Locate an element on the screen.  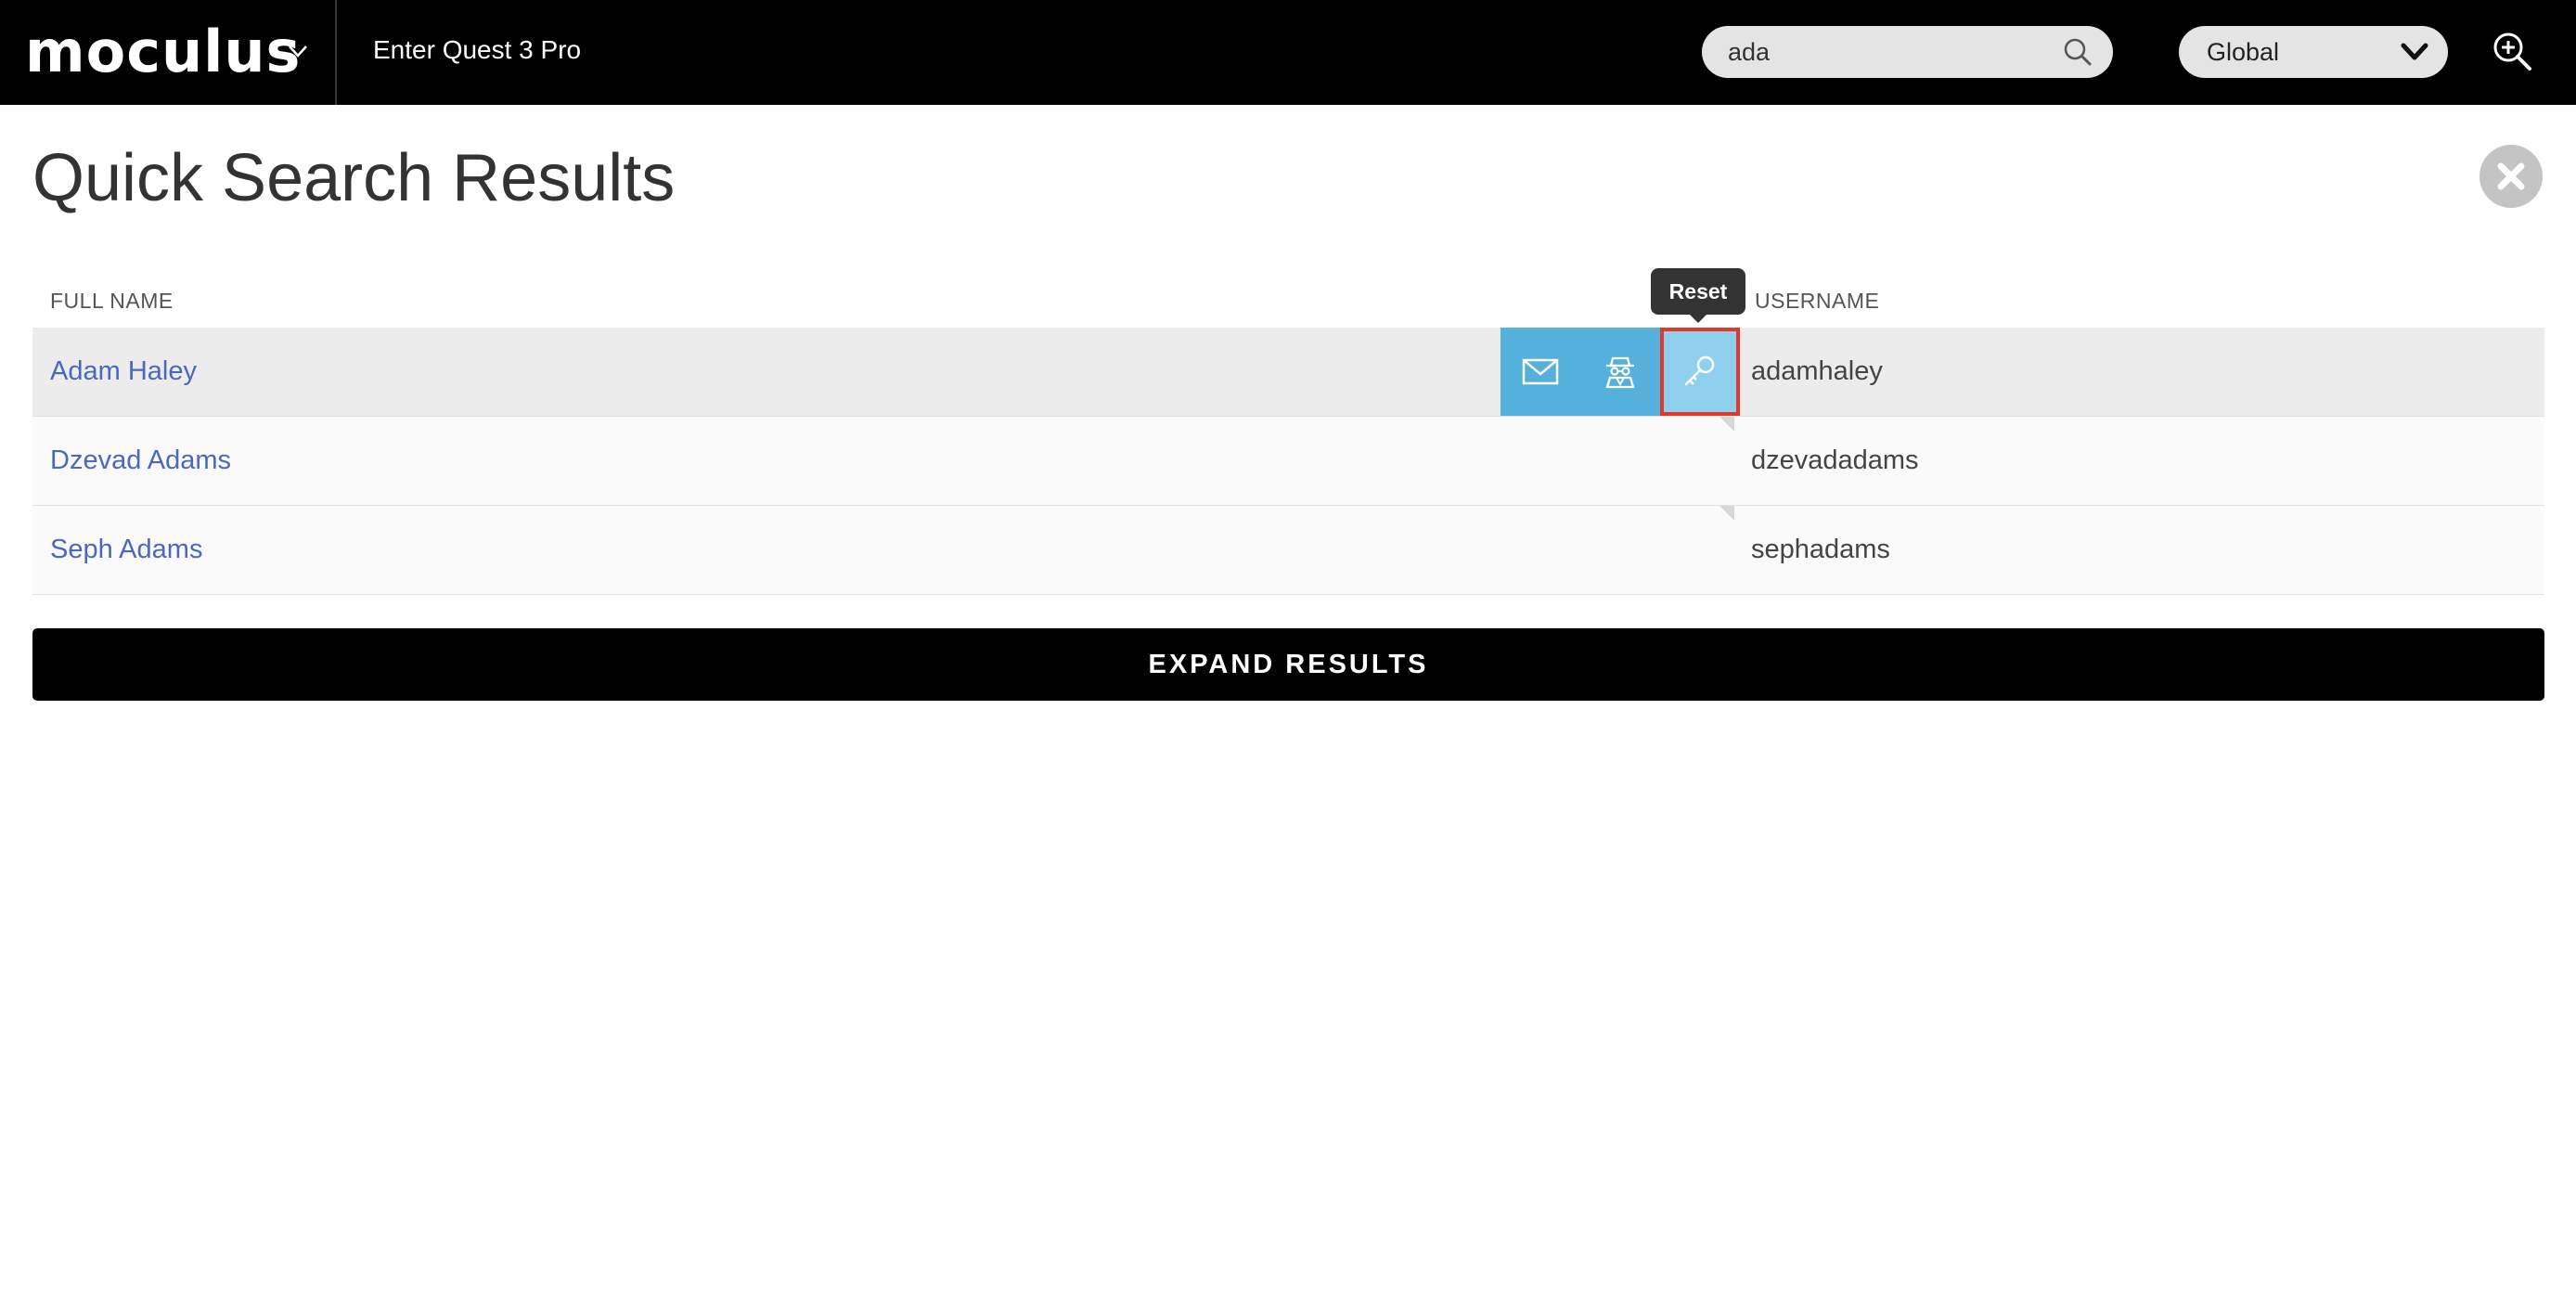
envelope-icon is located at coordinates (1540, 371).